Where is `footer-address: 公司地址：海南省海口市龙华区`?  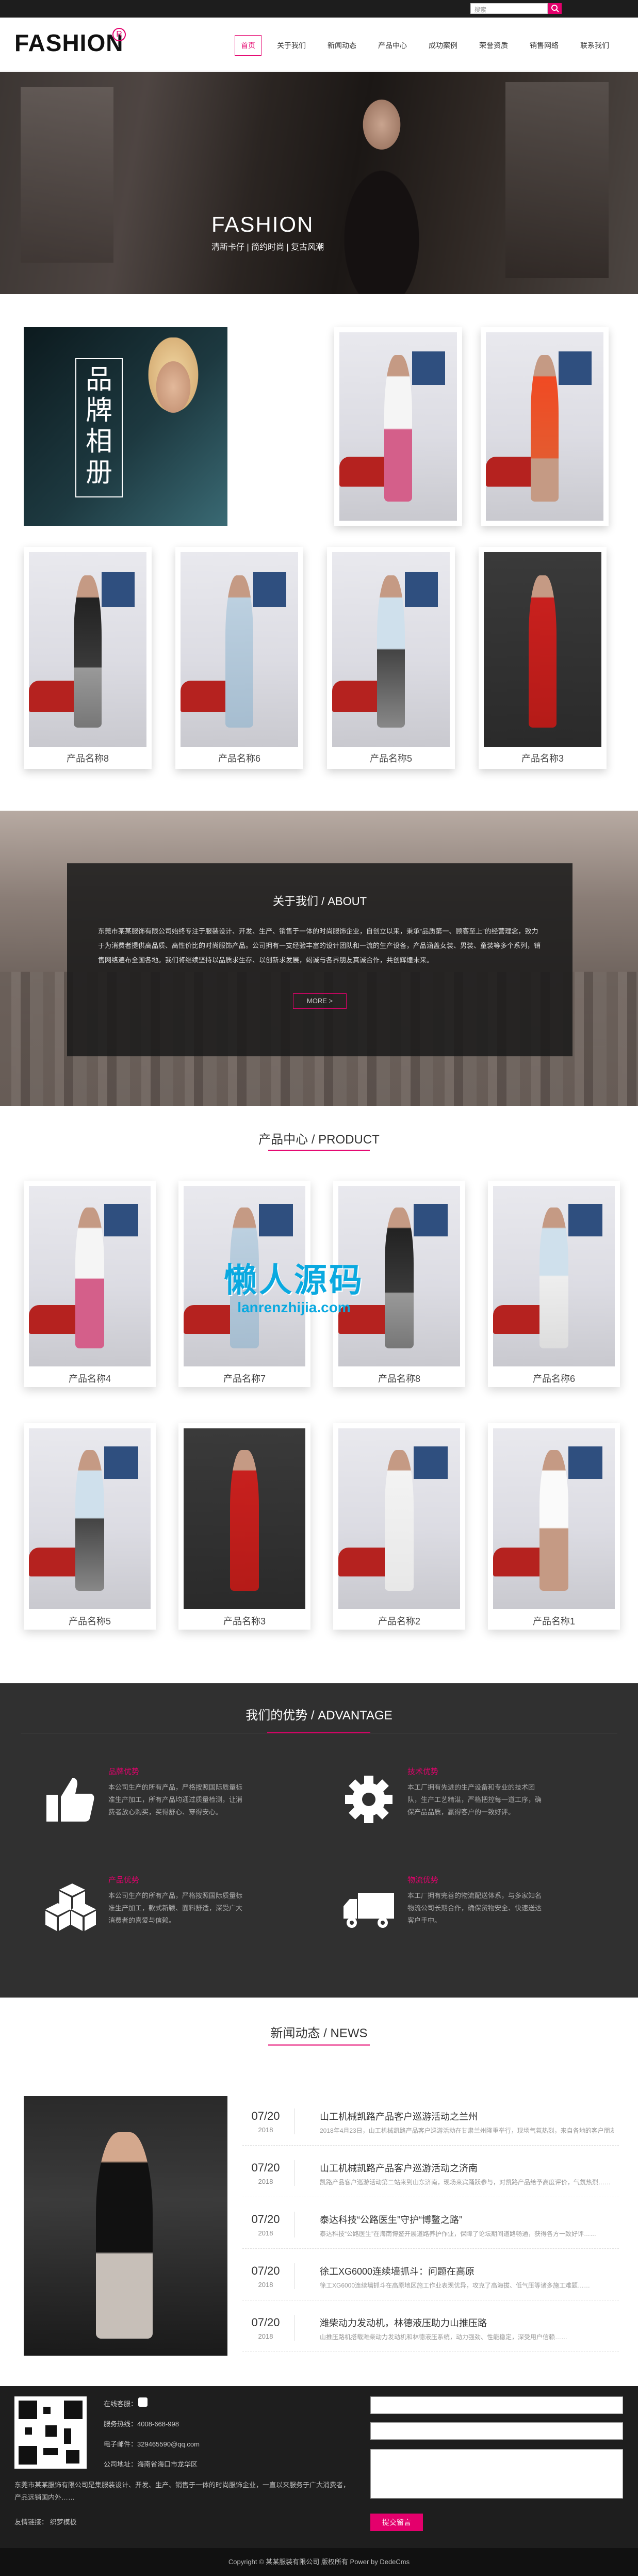
footer-address: 公司地址：海南省海口市龙华区 is located at coordinates (151, 2464).